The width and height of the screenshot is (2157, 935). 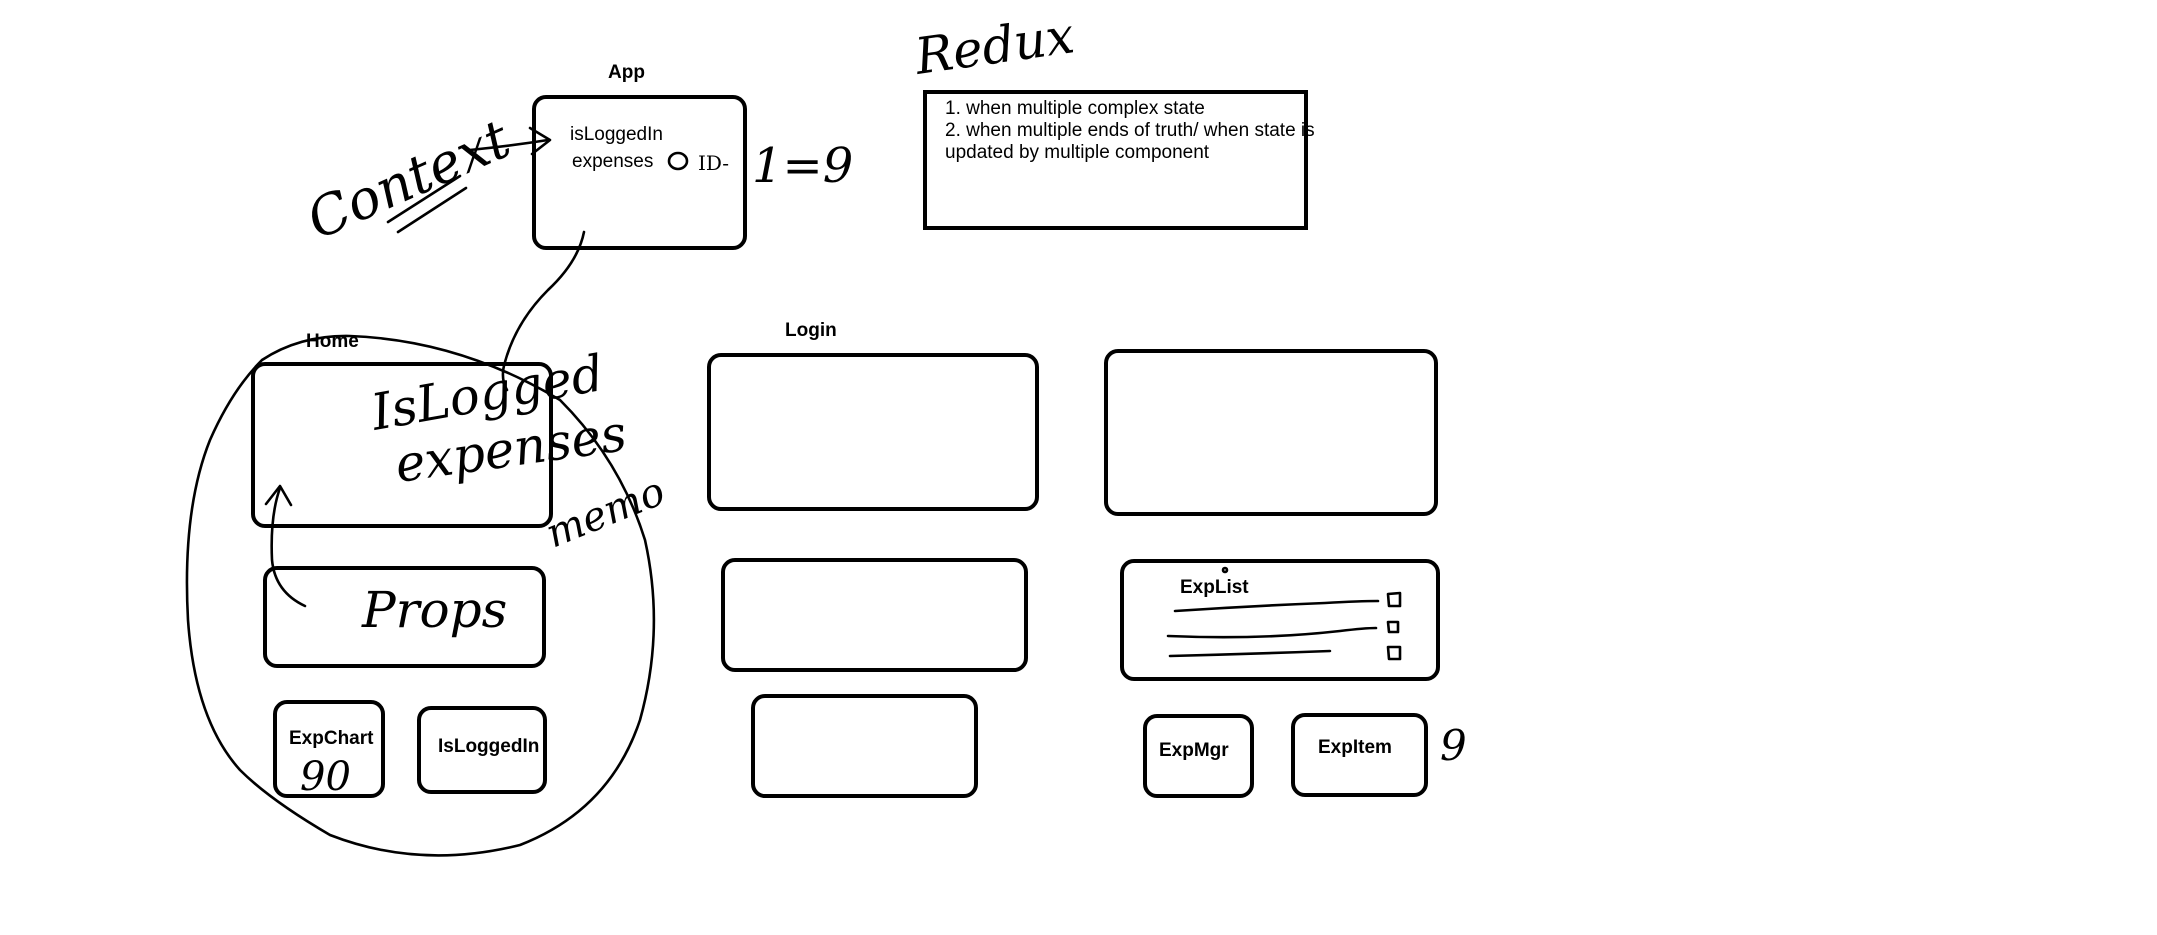 I want to click on exp-mgr-label: ExpMgr, so click(x=1194, y=750).